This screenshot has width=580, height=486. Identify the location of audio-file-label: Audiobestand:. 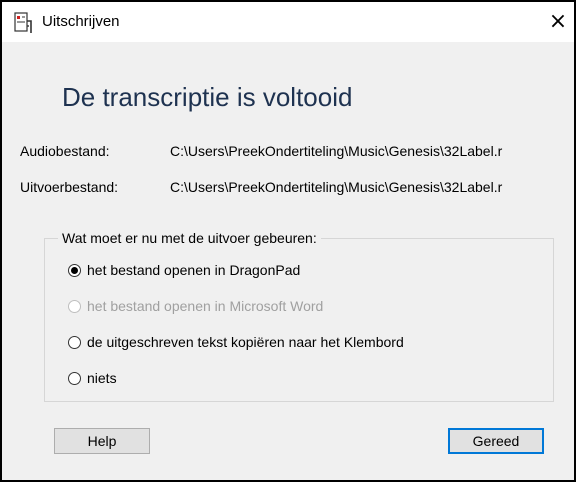
(65, 151).